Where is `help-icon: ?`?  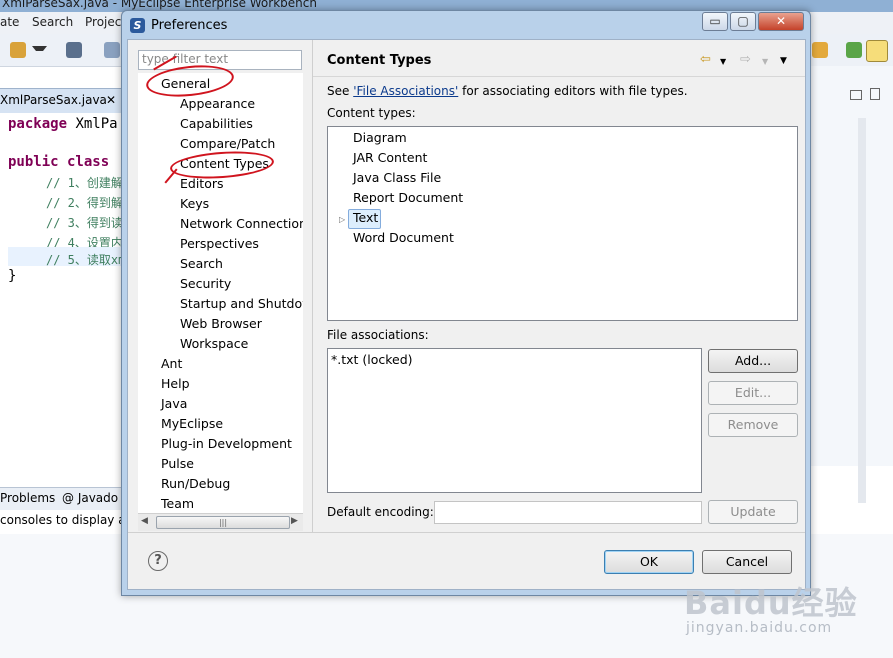
help-icon: ? is located at coordinates (158, 561).